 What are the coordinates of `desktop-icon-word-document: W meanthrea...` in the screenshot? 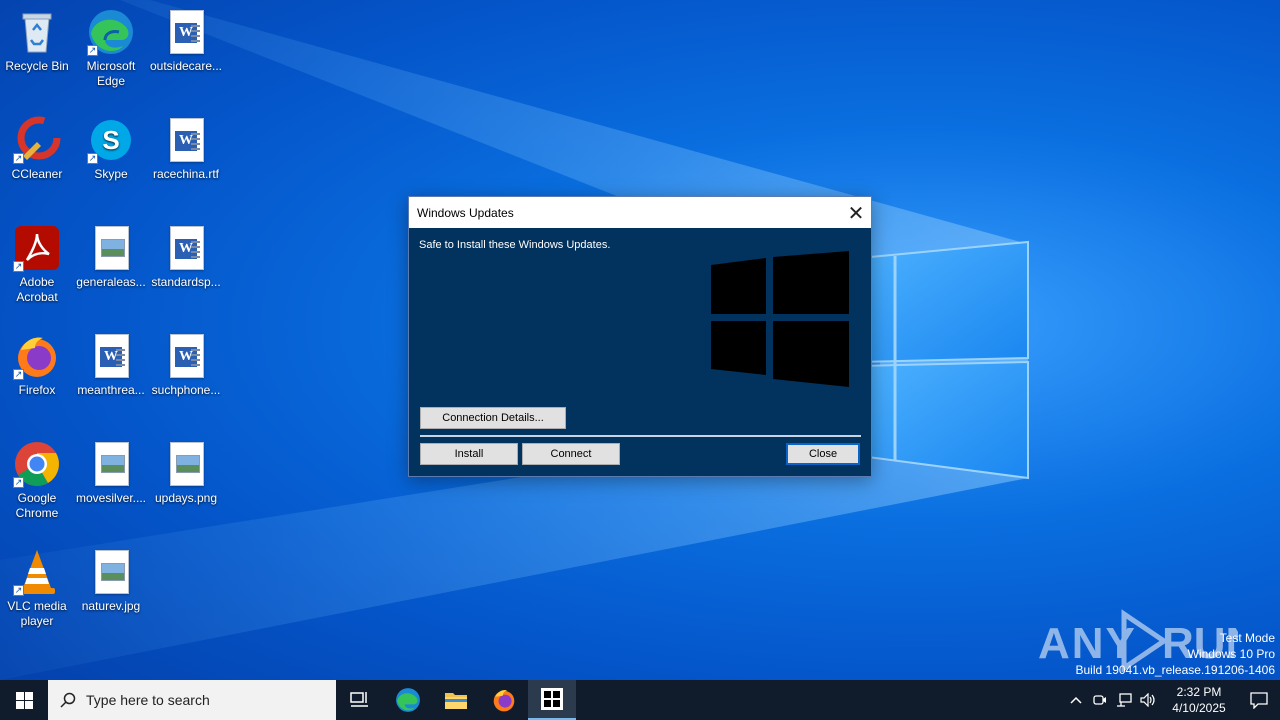 It's located at (111, 365).